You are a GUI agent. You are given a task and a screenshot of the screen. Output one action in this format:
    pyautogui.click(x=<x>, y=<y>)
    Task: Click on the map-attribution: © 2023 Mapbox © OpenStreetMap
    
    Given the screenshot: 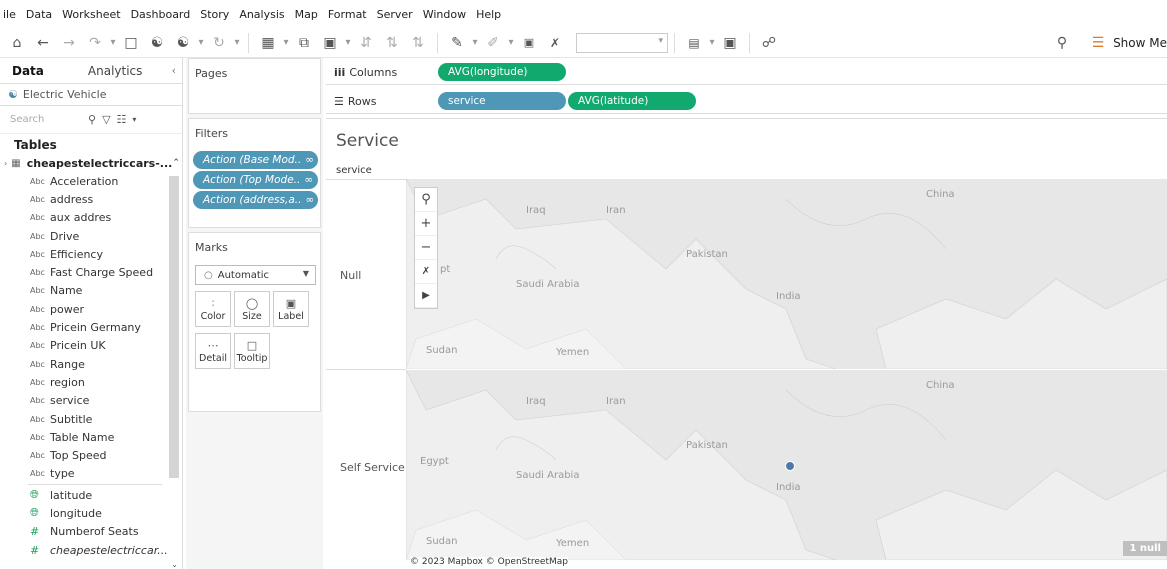 What is the action you would take?
    pyautogui.click(x=489, y=562)
    